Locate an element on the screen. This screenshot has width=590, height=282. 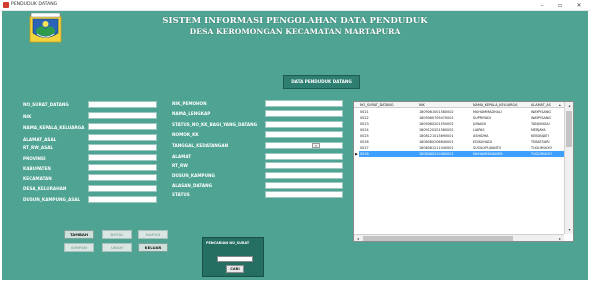
label-nik: NIK is located at coordinates (27, 116).